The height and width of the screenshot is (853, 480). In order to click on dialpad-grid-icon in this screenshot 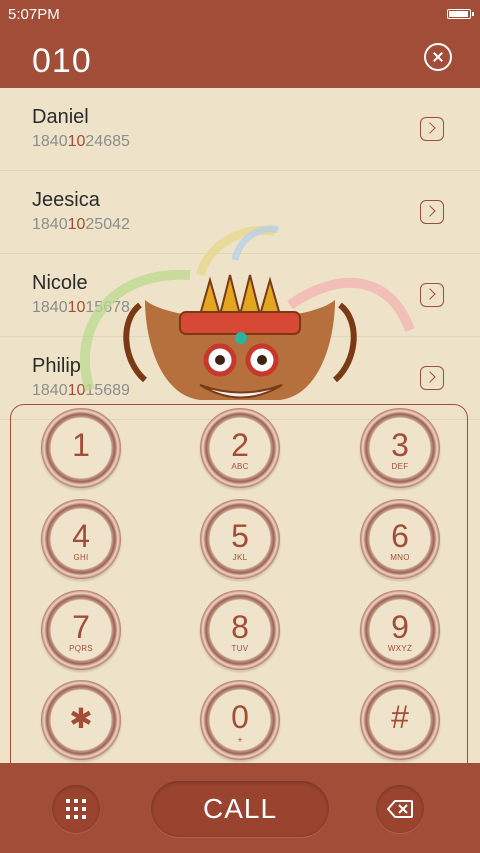, I will do `click(76, 809)`.